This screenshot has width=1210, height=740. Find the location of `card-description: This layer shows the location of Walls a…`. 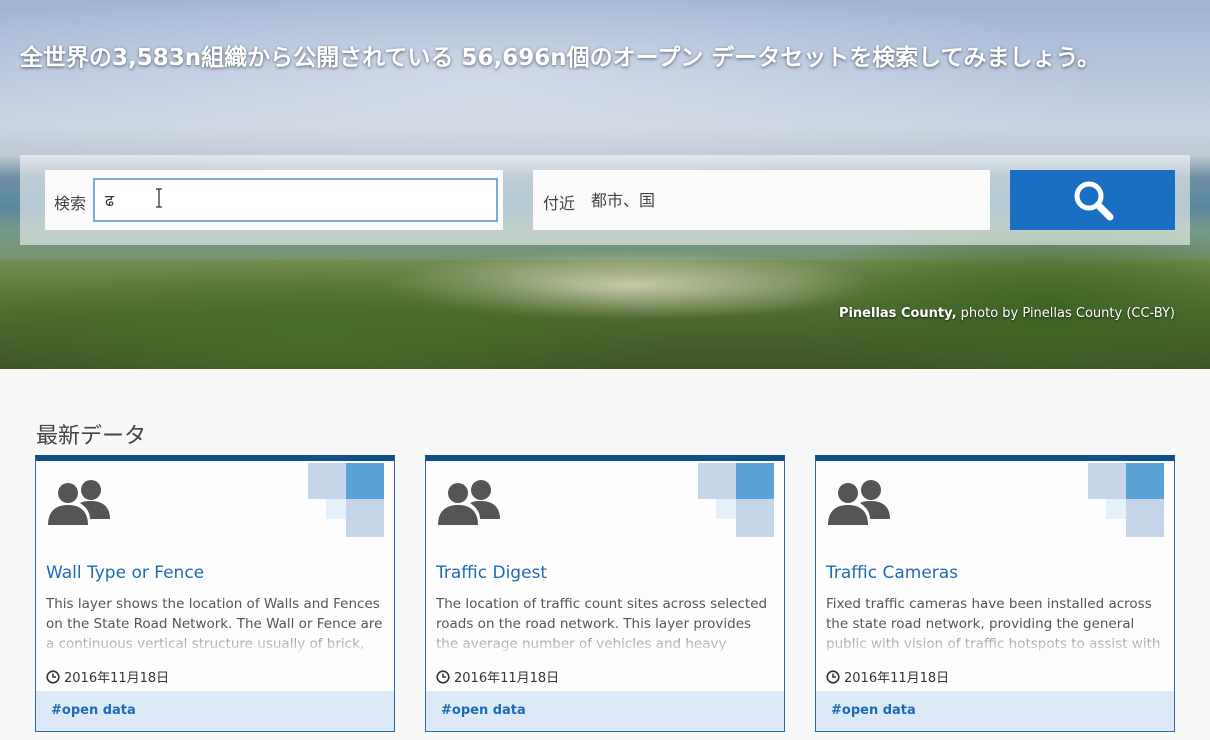

card-description: This layer shows the location of Walls a… is located at coordinates (214, 624).